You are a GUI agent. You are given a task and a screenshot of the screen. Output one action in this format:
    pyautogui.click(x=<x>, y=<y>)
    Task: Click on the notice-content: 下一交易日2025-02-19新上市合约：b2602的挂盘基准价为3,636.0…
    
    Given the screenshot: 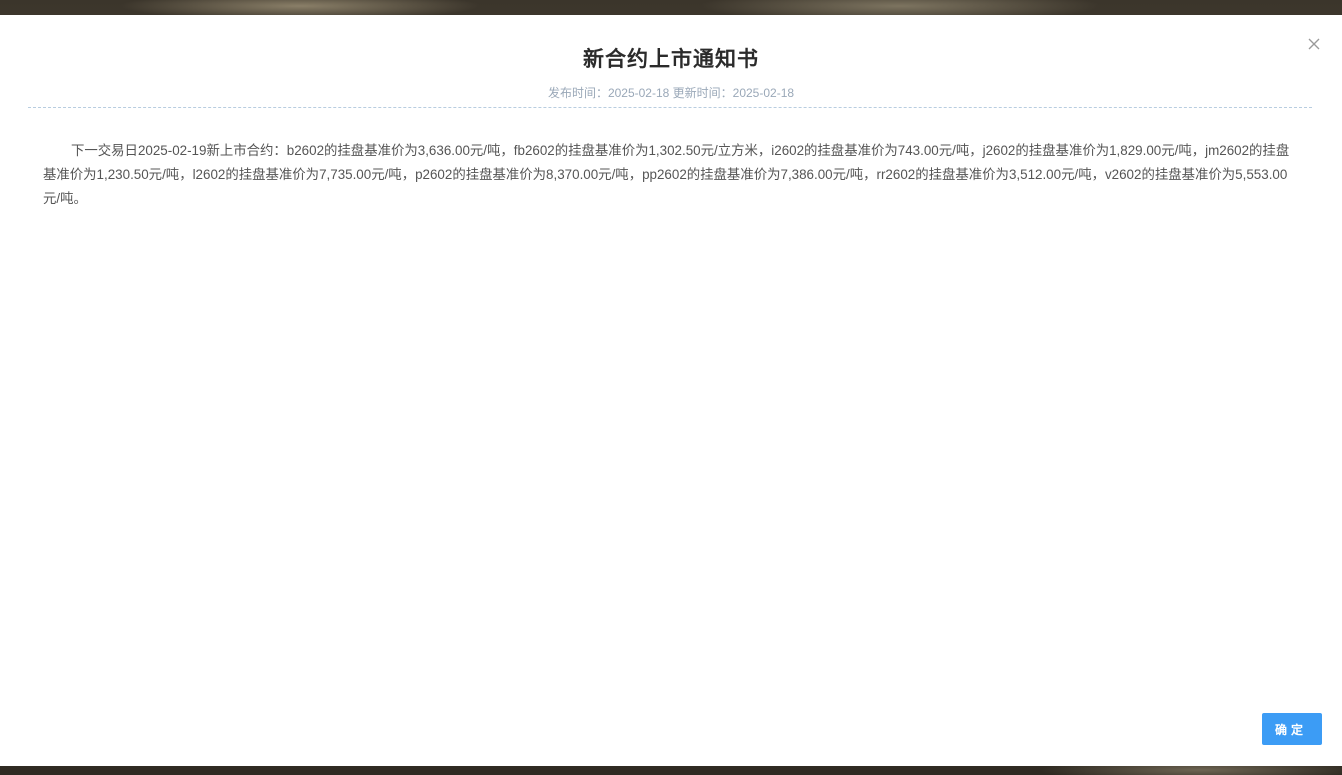 What is the action you would take?
    pyautogui.click(x=666, y=174)
    